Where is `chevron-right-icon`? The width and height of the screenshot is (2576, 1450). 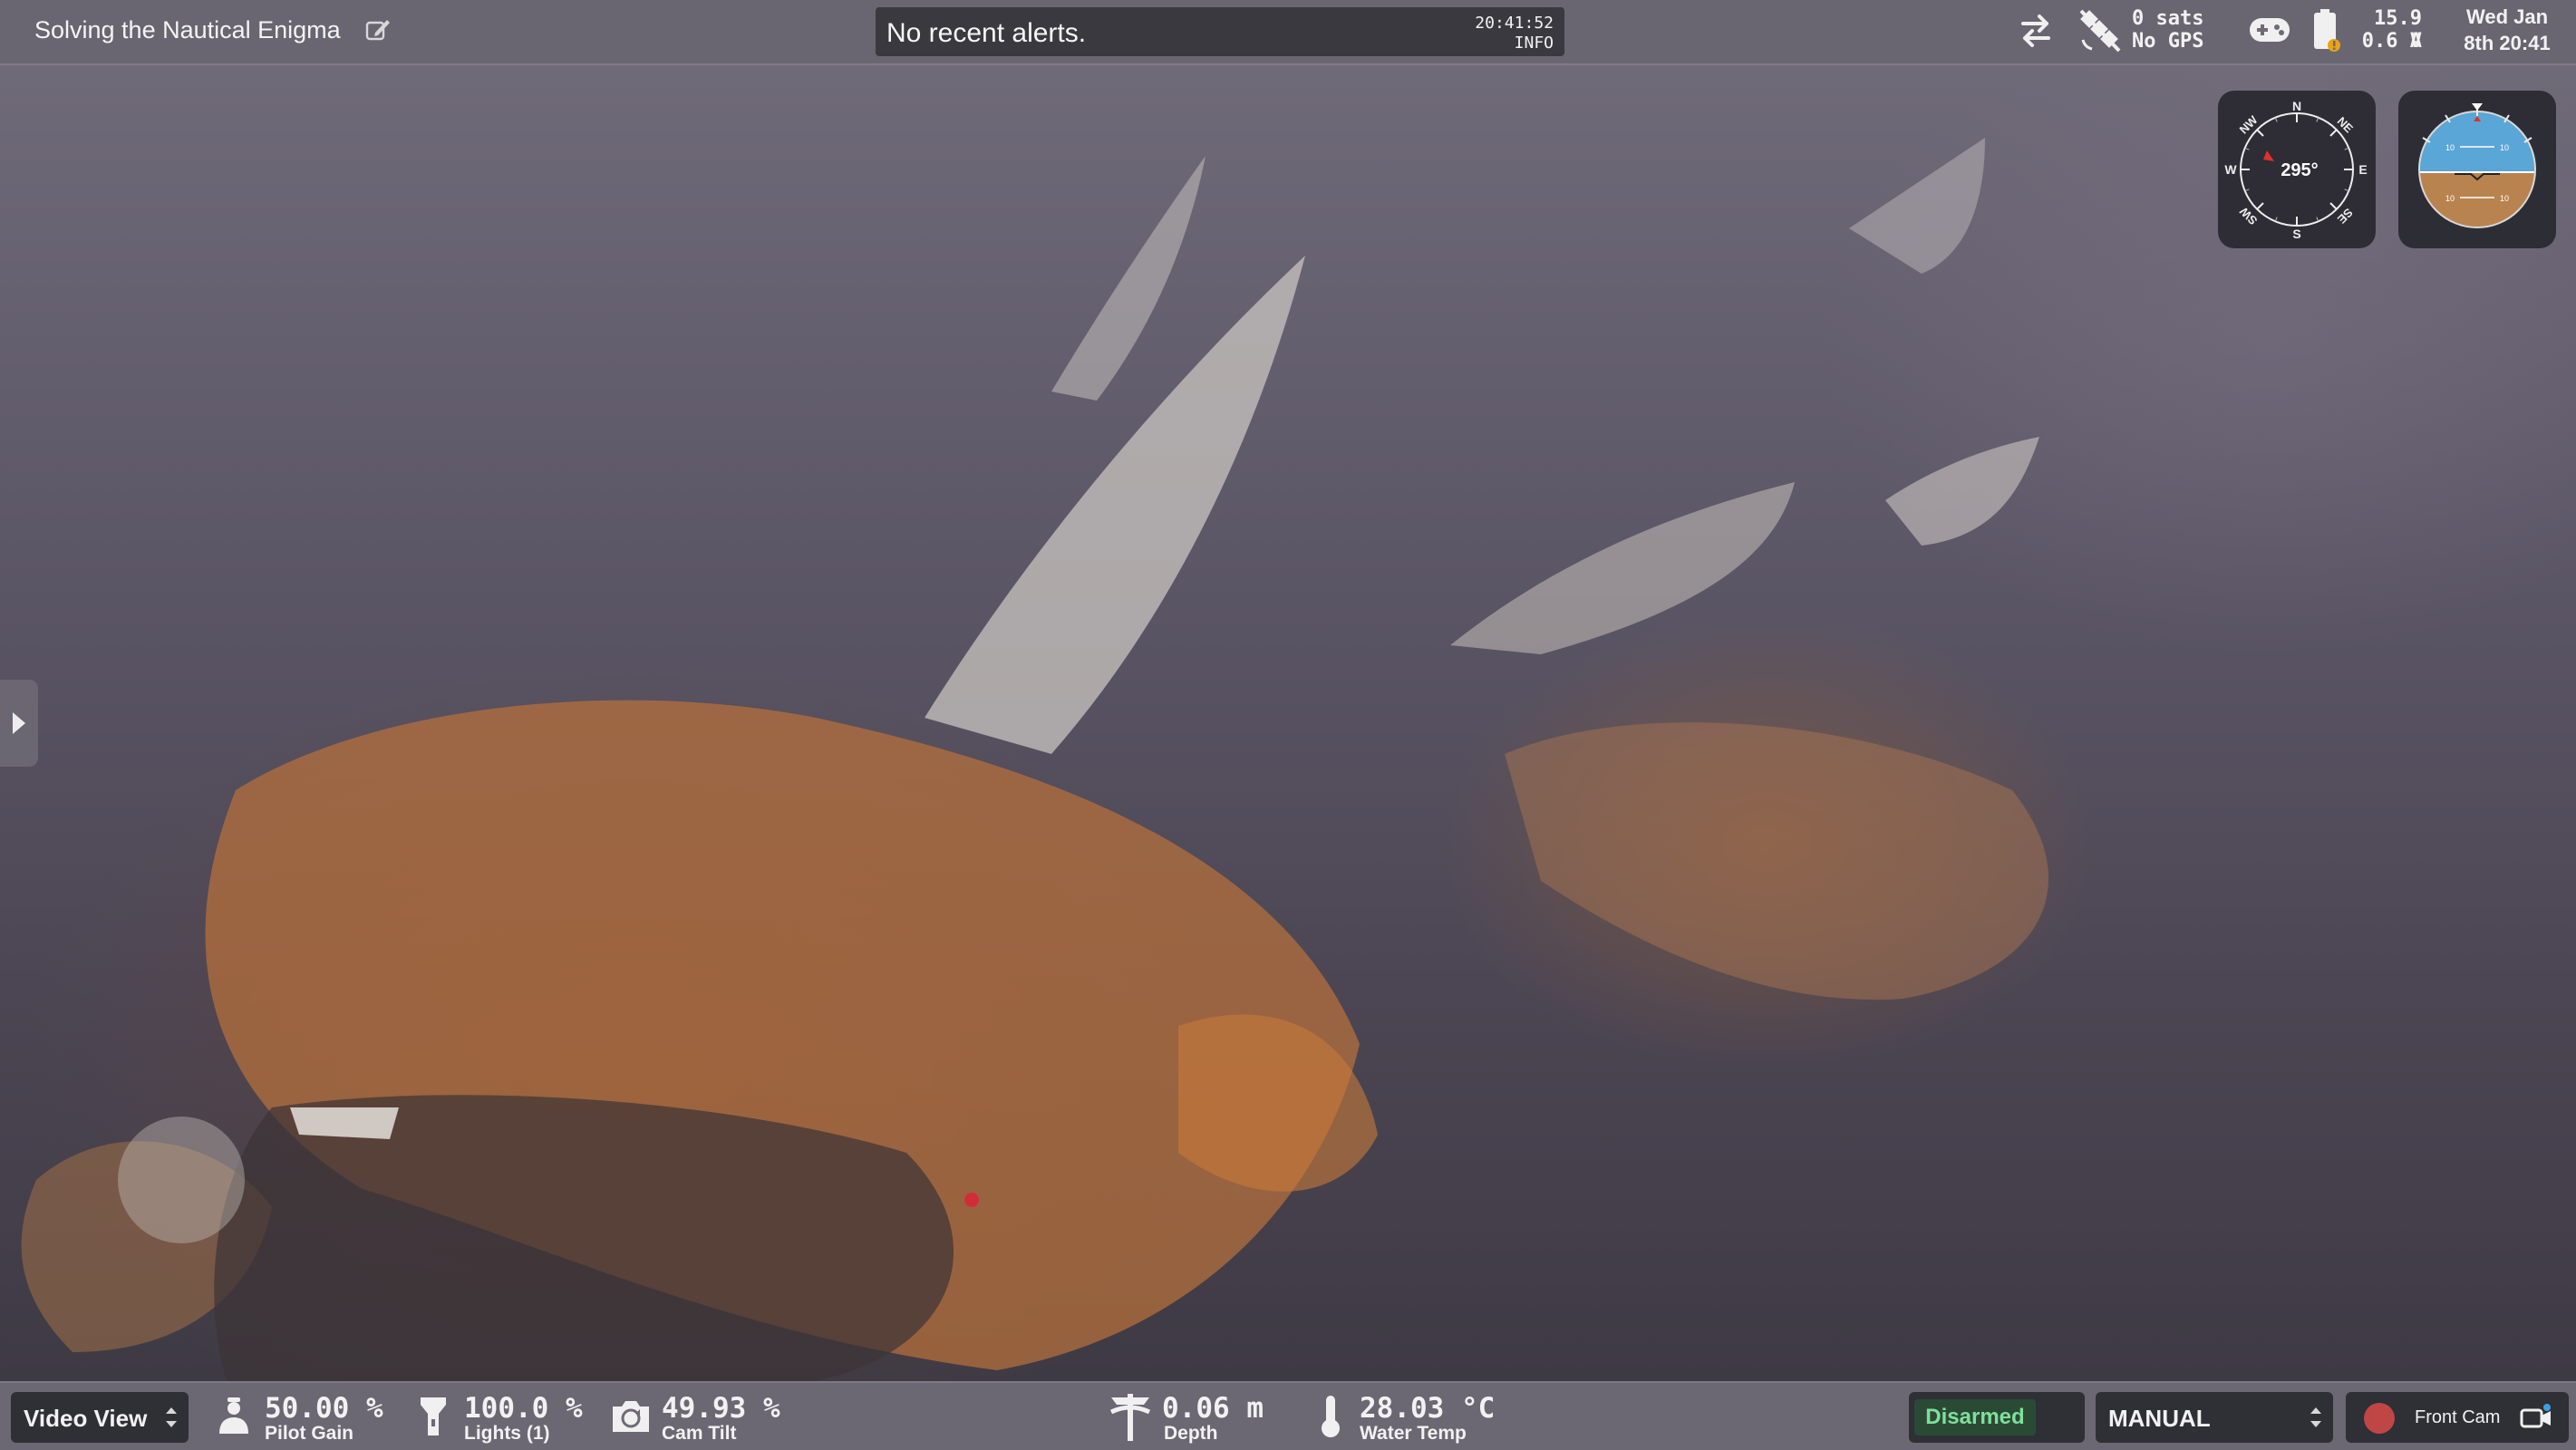 chevron-right-icon is located at coordinates (19, 725).